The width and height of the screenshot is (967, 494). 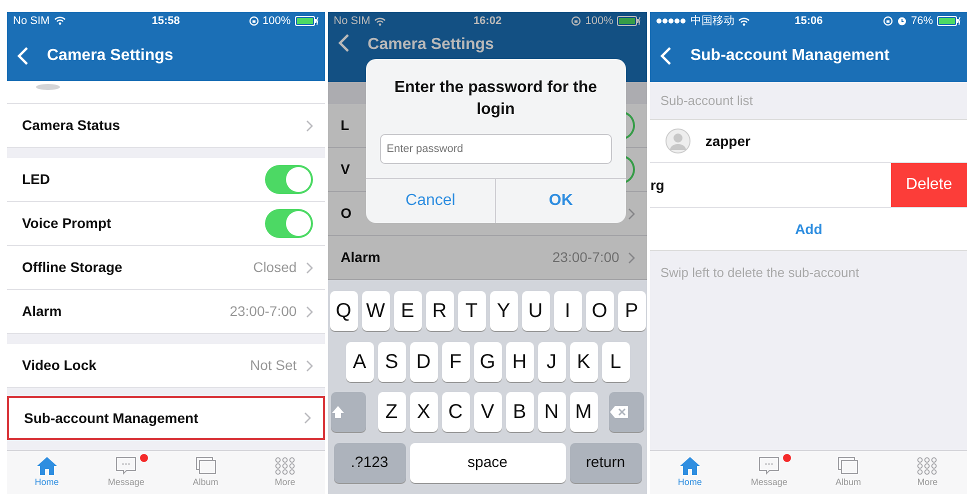 What do you see at coordinates (166, 126) in the screenshot?
I see `settings-row: Camera Status` at bounding box center [166, 126].